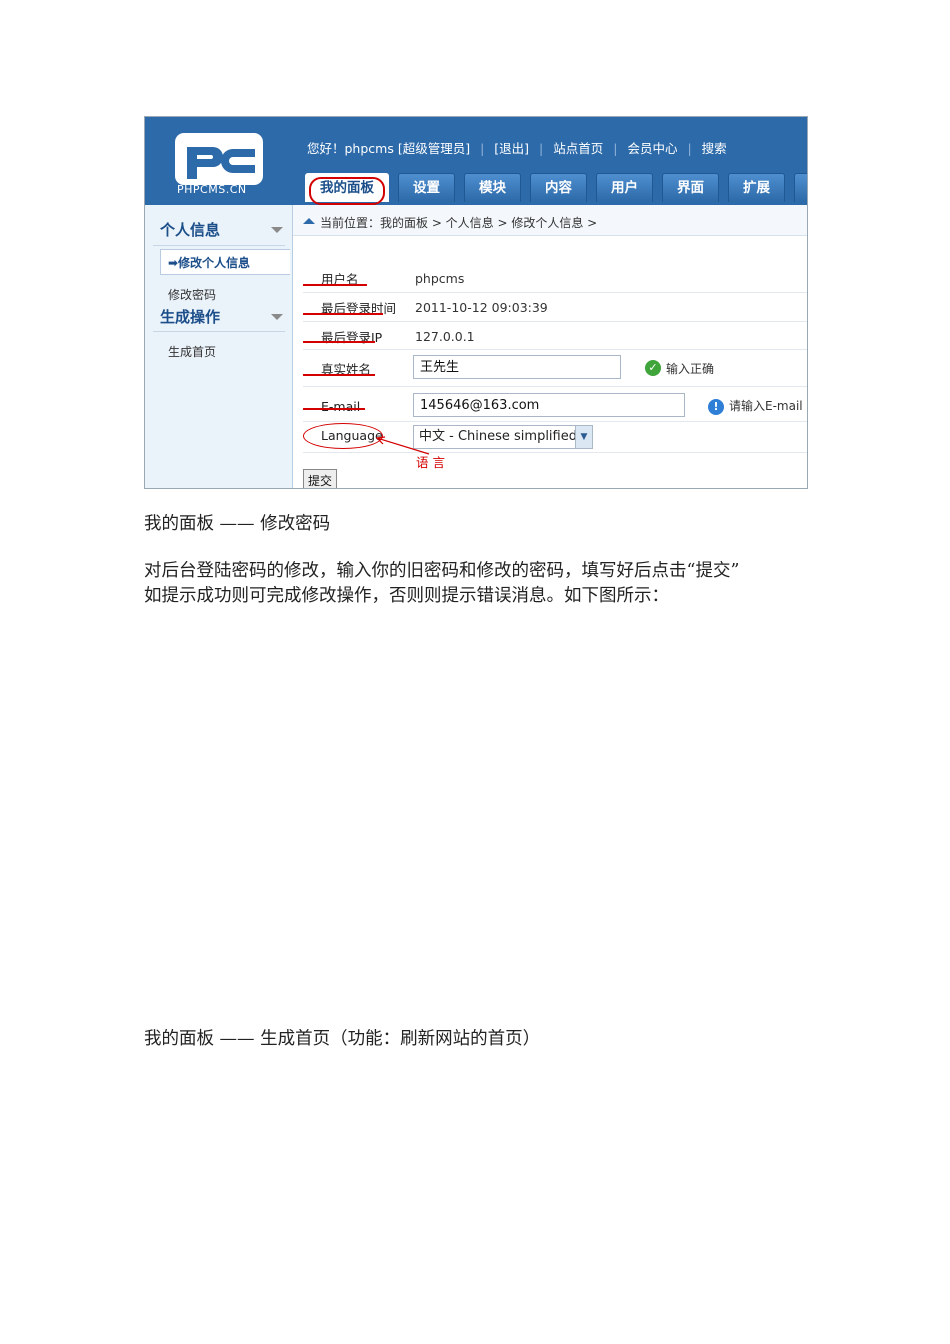  I want to click on check-icon: ✓, so click(653, 368).